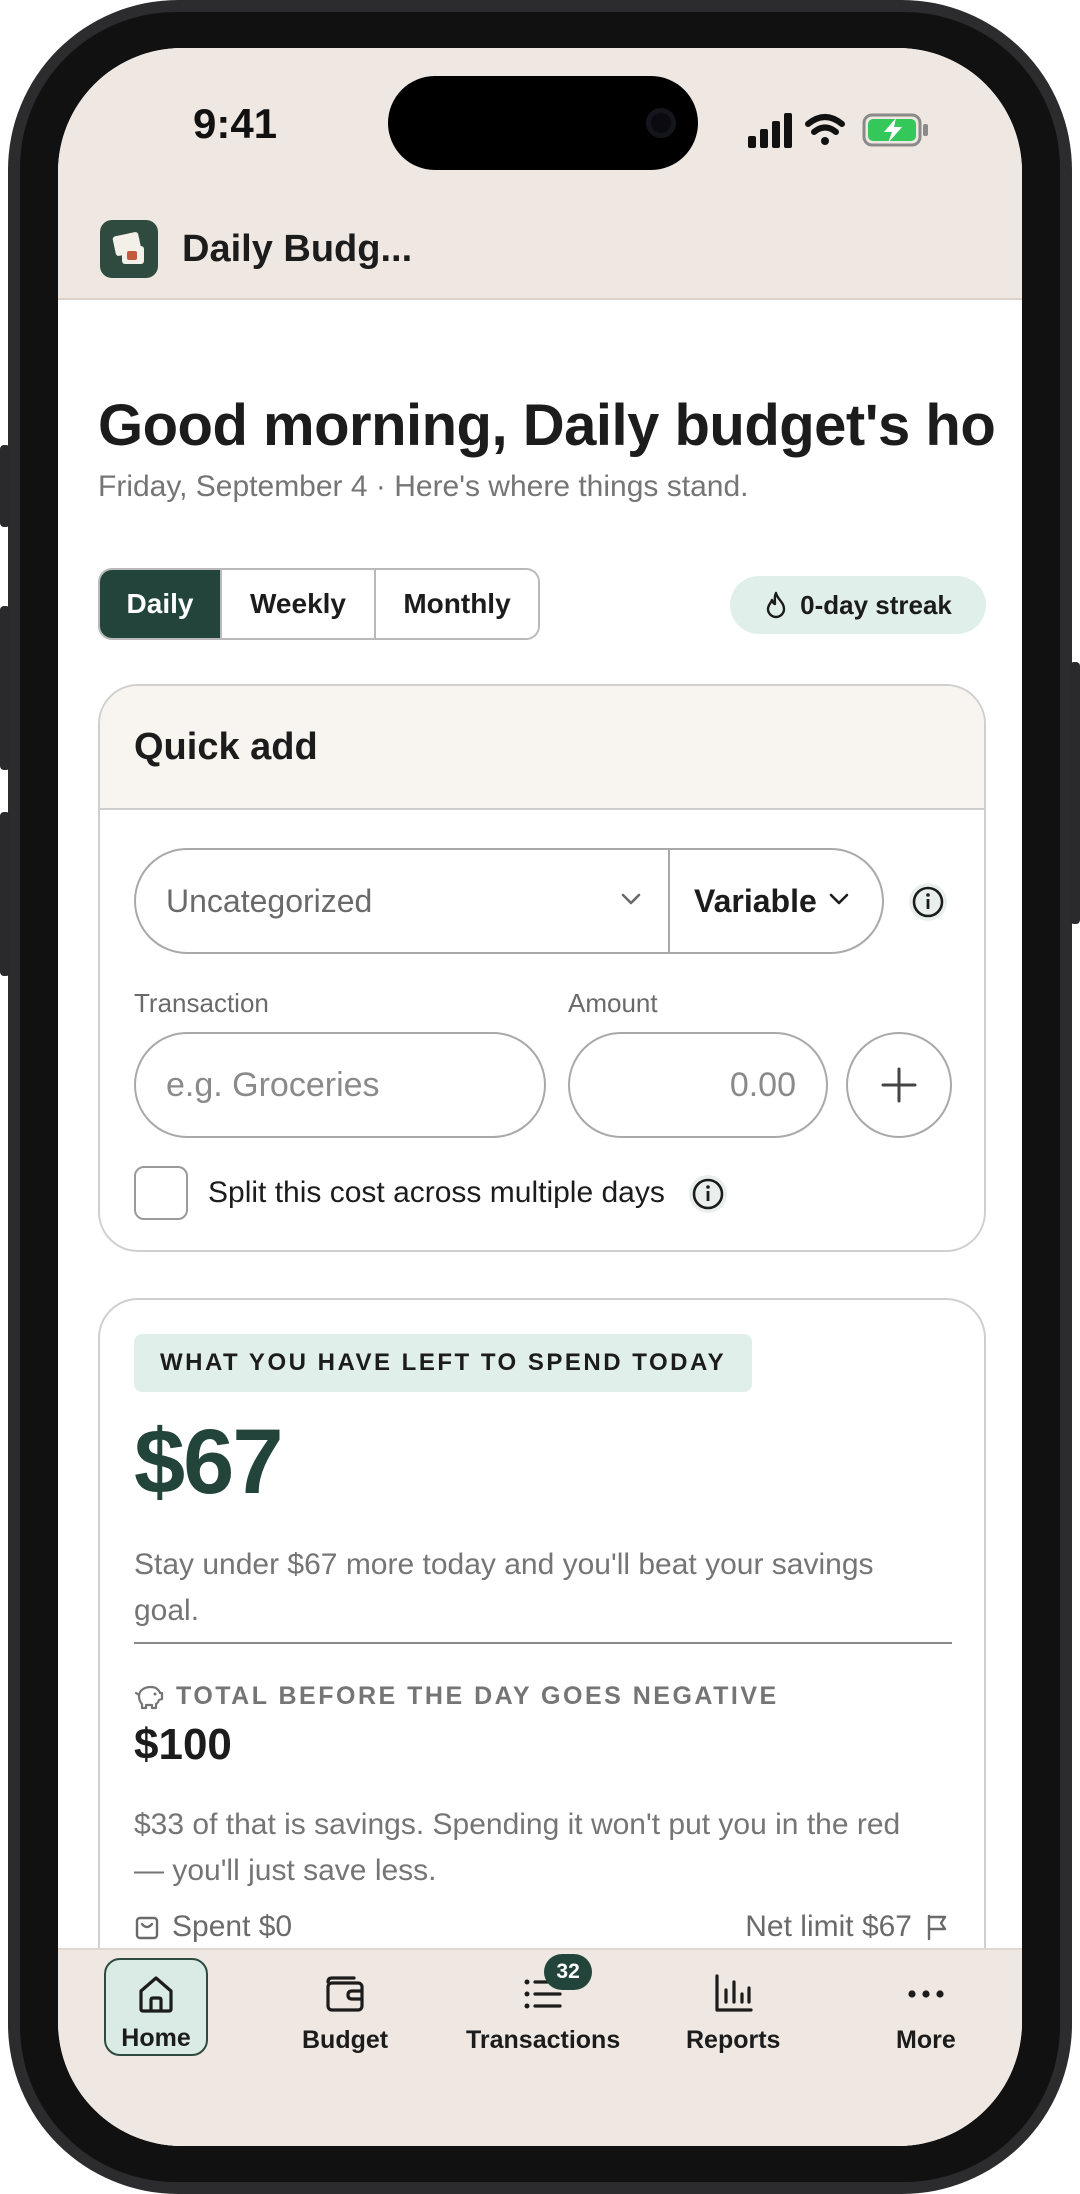 The height and width of the screenshot is (2194, 1080). What do you see at coordinates (543, 1643) in the screenshot?
I see `section-divider` at bounding box center [543, 1643].